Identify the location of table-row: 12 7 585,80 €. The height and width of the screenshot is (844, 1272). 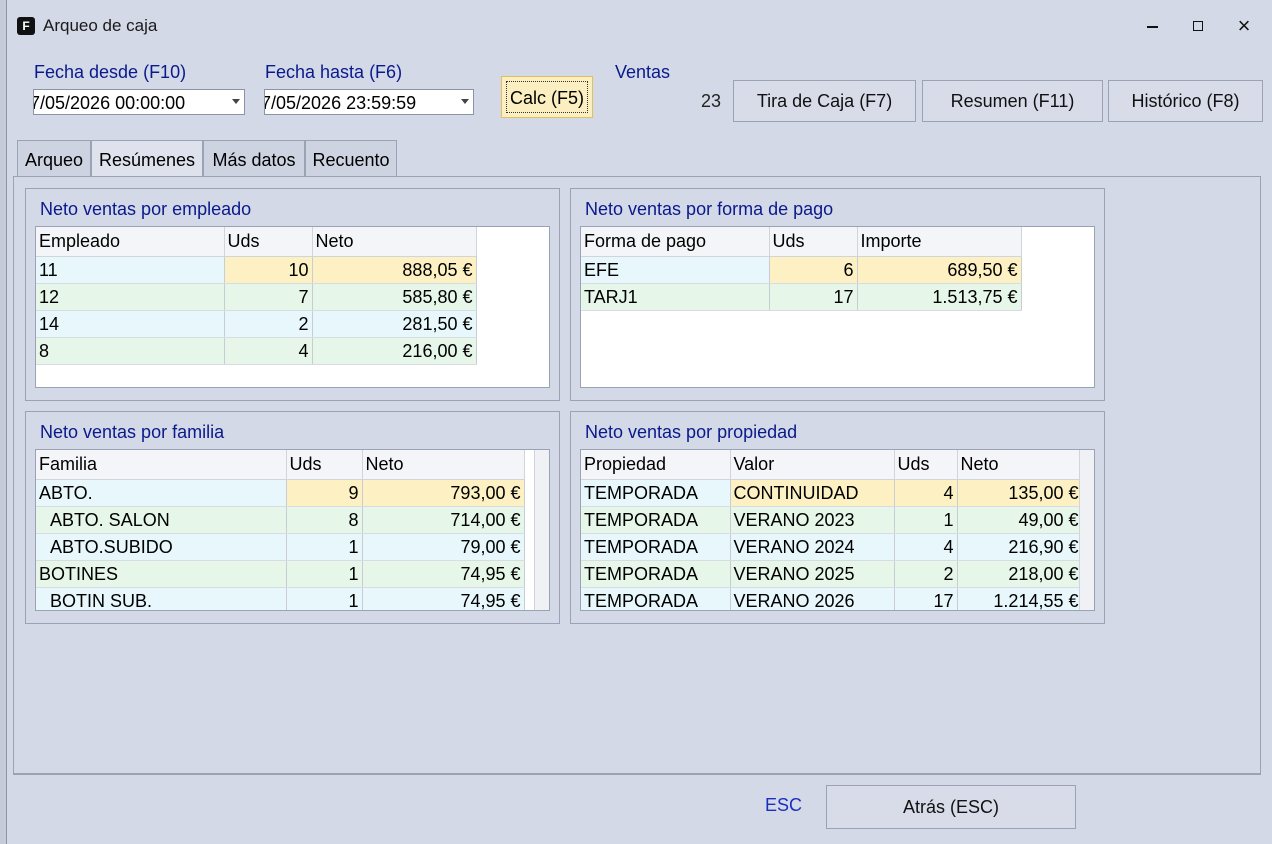
(256, 297).